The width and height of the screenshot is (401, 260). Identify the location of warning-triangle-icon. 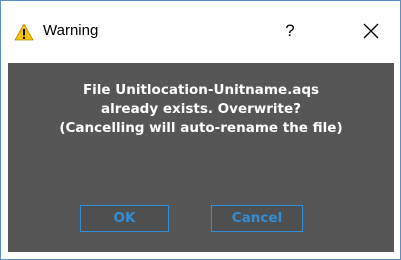
(24, 32).